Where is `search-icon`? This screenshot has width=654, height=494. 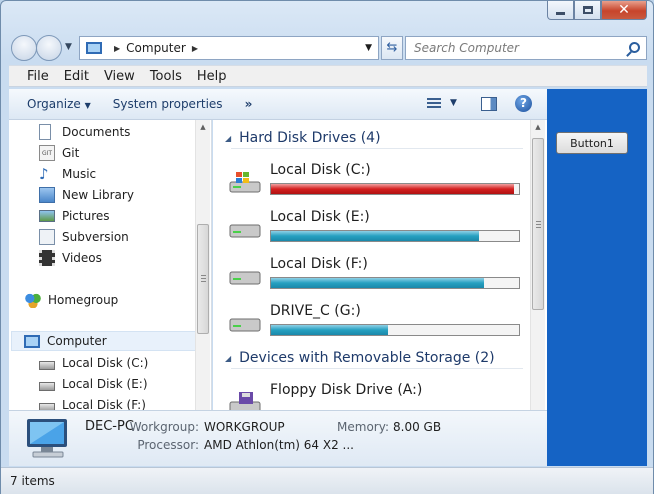
search-icon is located at coordinates (634, 47).